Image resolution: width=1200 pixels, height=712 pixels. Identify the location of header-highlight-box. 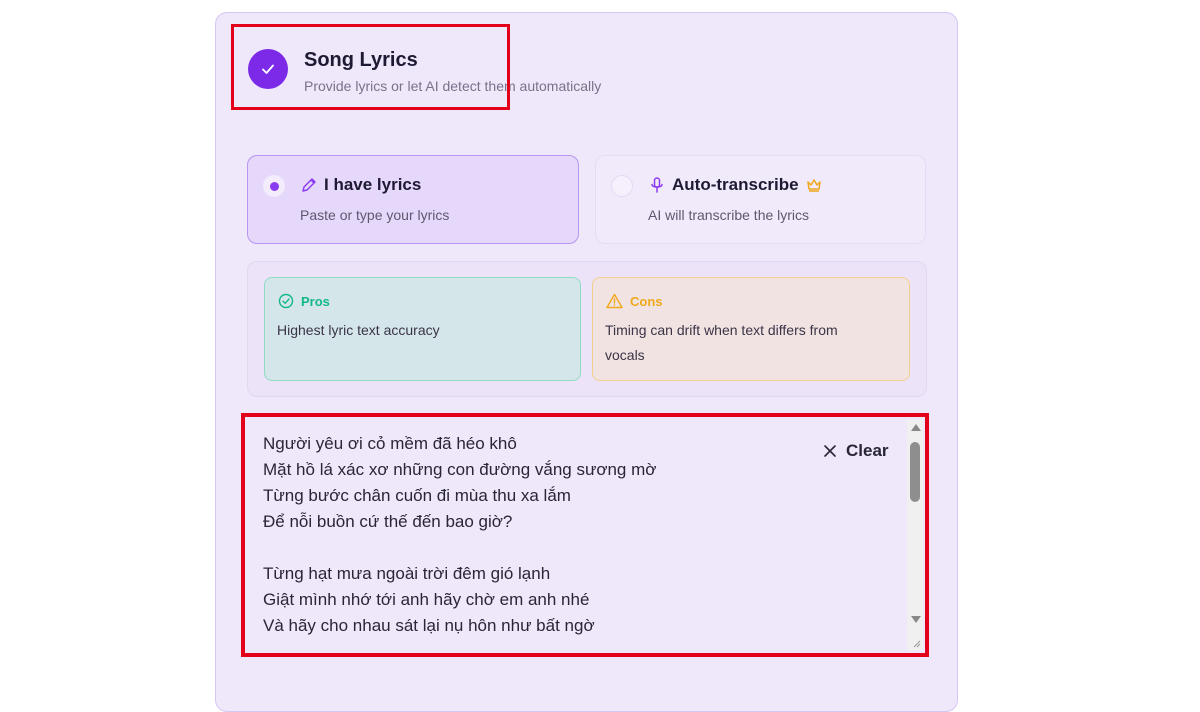
(370, 67).